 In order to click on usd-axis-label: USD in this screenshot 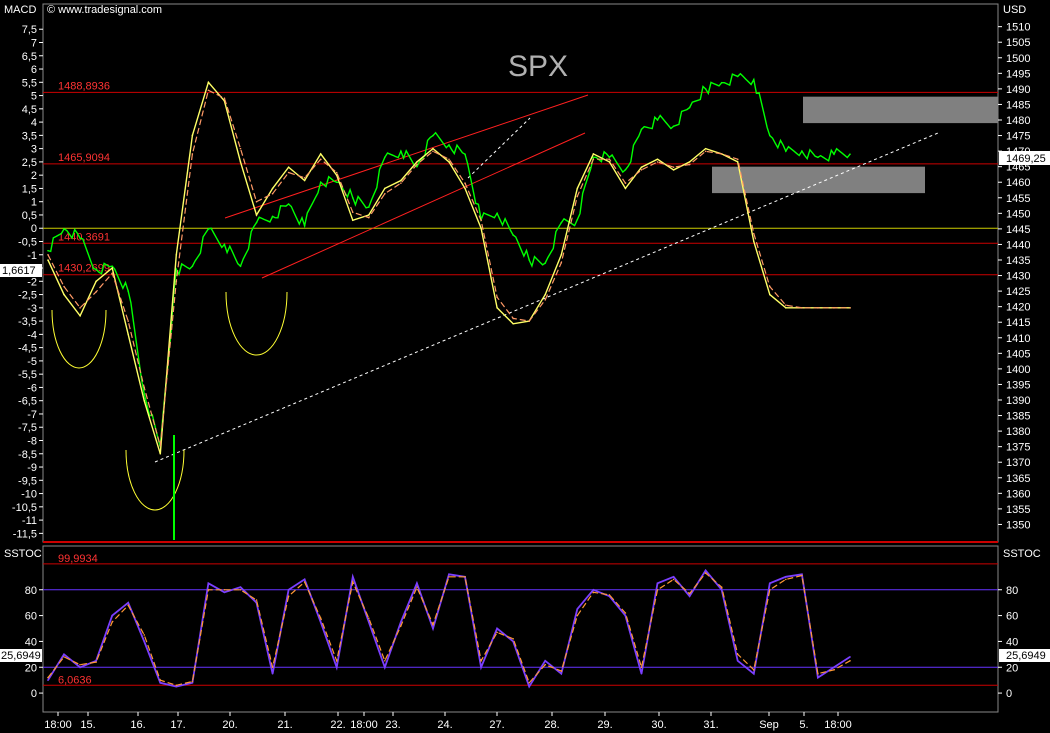, I will do `click(1014, 10)`.